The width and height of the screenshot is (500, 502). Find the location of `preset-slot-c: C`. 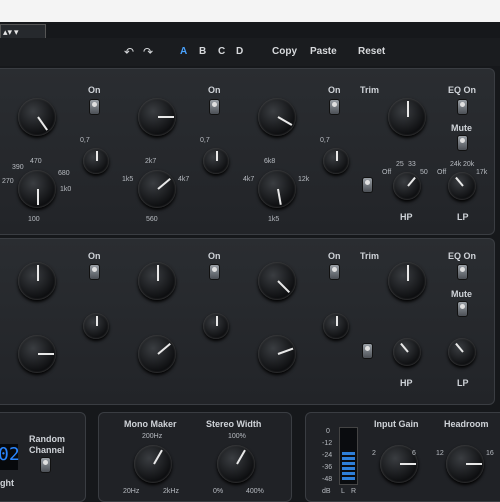

preset-slot-c: C is located at coordinates (221, 51).